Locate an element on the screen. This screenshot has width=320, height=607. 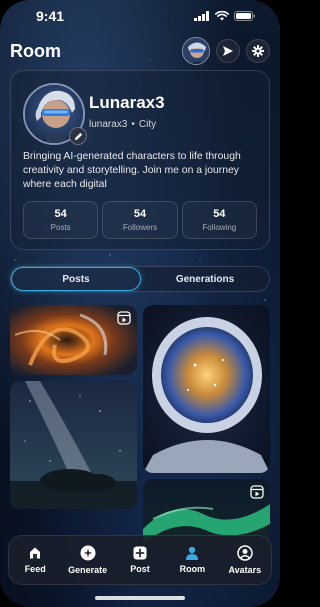
nav-item-feed: Feed is located at coordinates (35, 560).